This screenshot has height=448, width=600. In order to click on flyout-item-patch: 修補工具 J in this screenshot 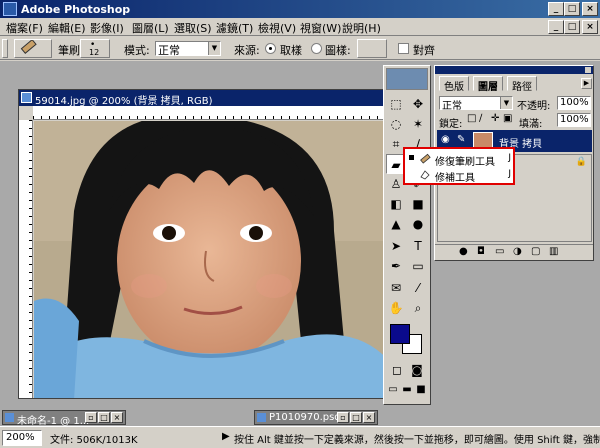, I will do `click(460, 176)`.